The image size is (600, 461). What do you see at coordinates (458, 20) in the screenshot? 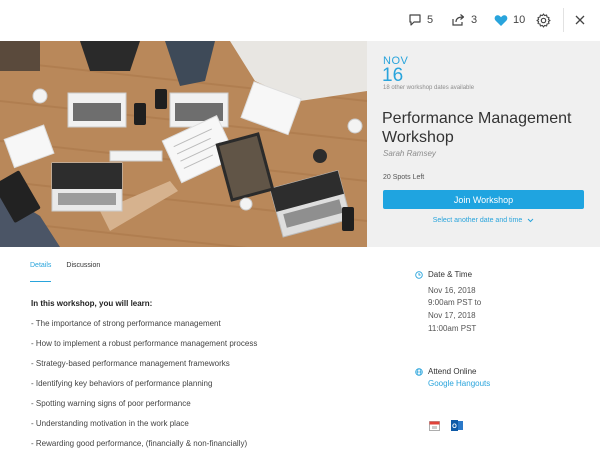
I see `share-icon` at bounding box center [458, 20].